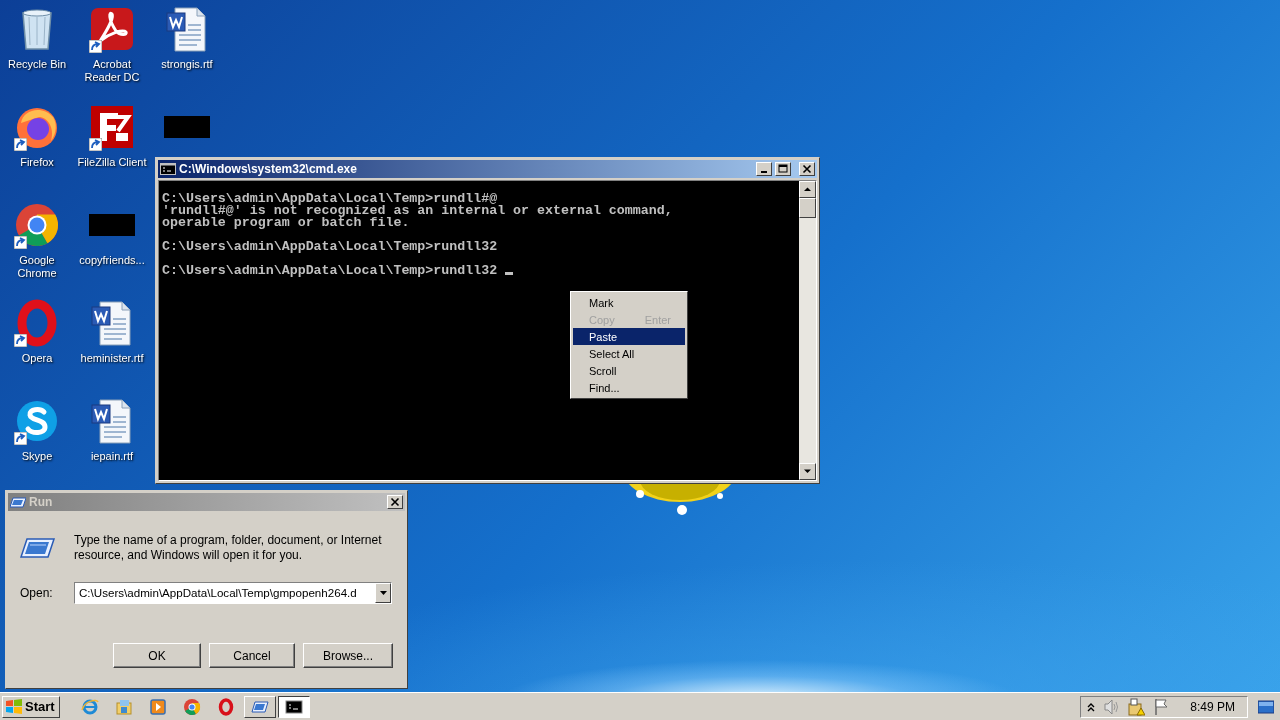  Describe the element at coordinates (112, 71) in the screenshot. I see `icon-label: Acrobat Reader DC` at that location.